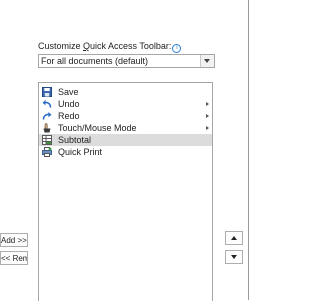 This screenshot has height=301, width=320. I want to click on list-item-label: Quick Print, so click(80, 152).